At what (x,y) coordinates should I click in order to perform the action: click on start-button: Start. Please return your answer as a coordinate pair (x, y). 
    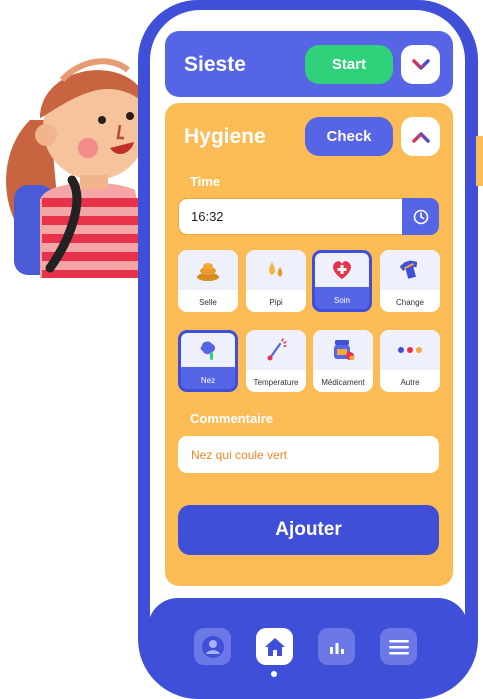
    Looking at the image, I should click on (349, 64).